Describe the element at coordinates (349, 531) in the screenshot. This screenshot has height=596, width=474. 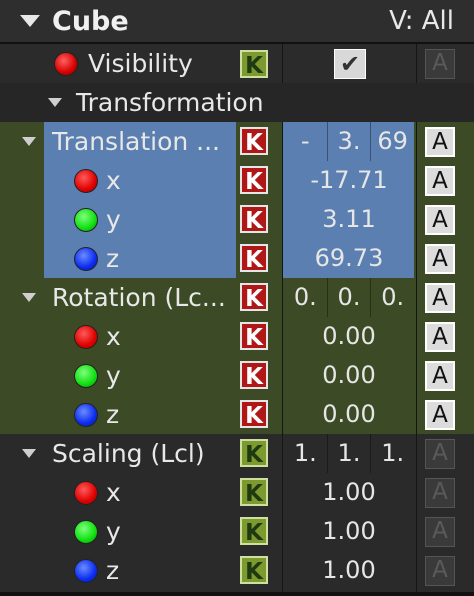
I see `scaling-y-value: 1.00` at that location.